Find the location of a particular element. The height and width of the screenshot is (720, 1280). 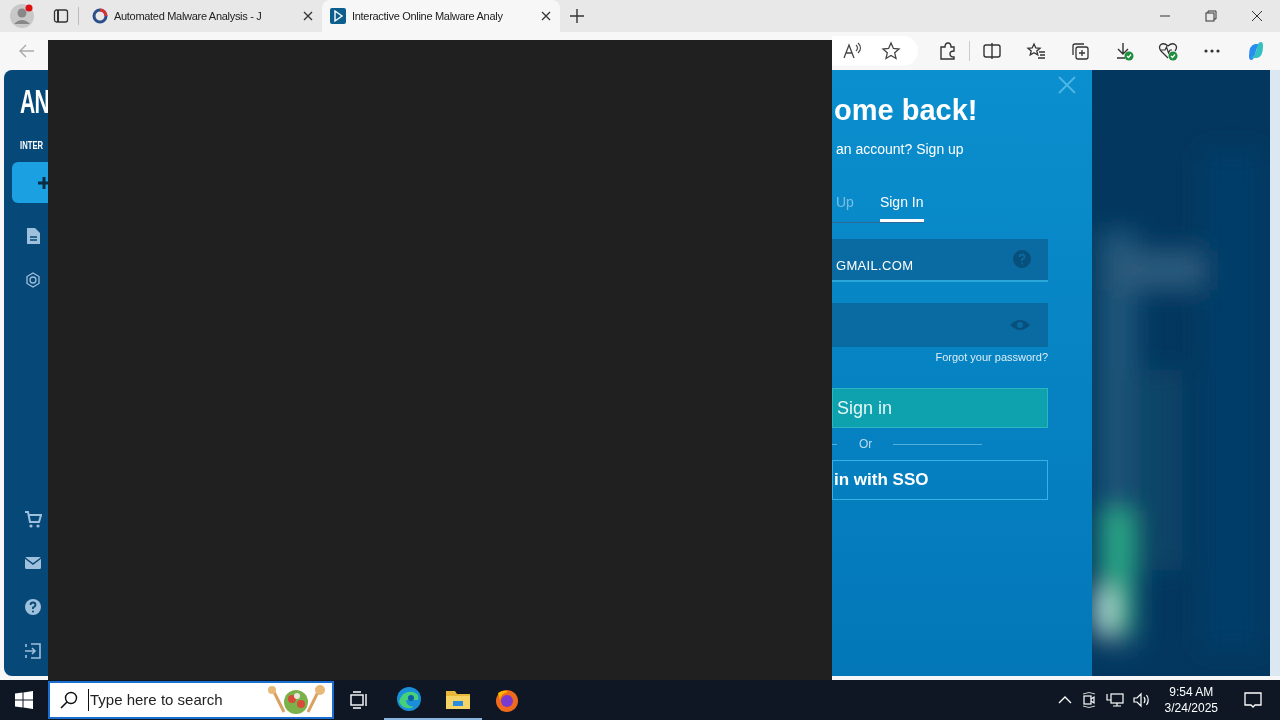

email-field: GMAIL.COM is located at coordinates (940, 260).